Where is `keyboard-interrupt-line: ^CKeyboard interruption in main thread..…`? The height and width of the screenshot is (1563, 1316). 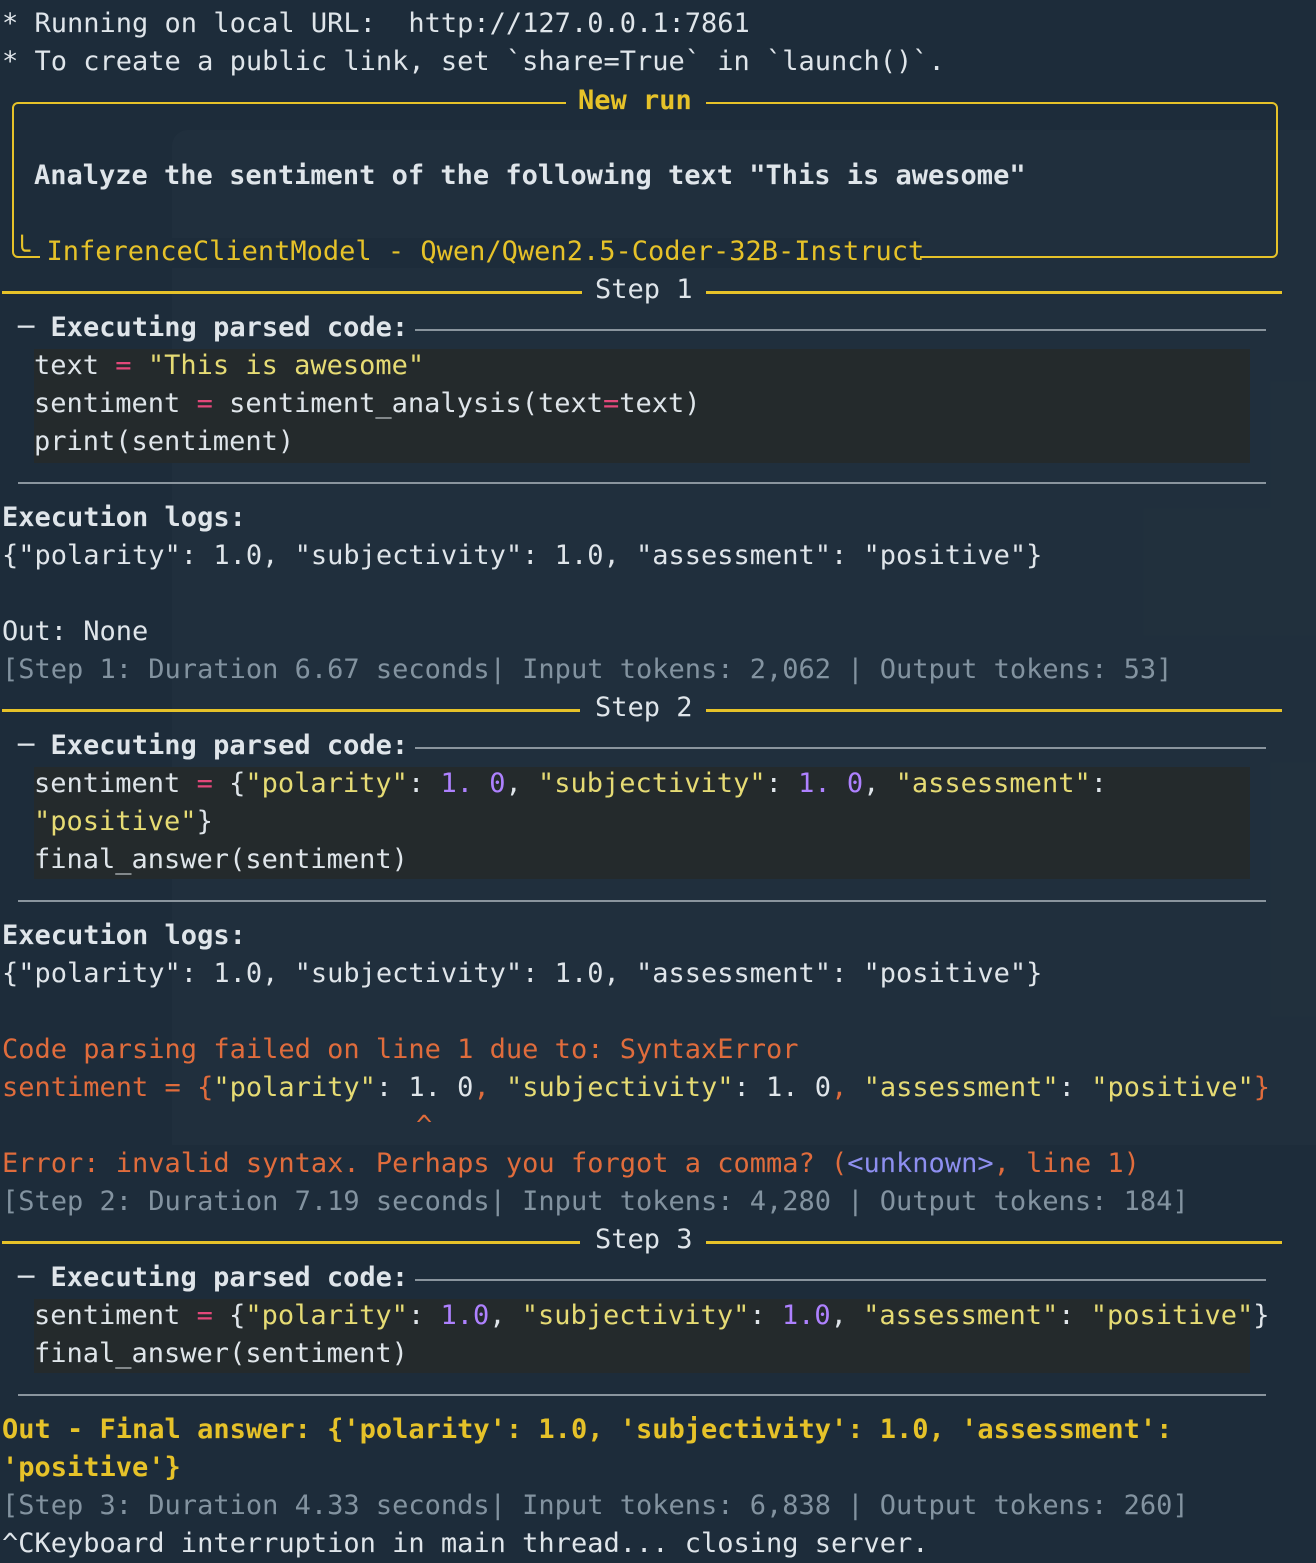
keyboard-interrupt-line: ^CKeyboard interruption in main thread..… is located at coordinates (465, 1543).